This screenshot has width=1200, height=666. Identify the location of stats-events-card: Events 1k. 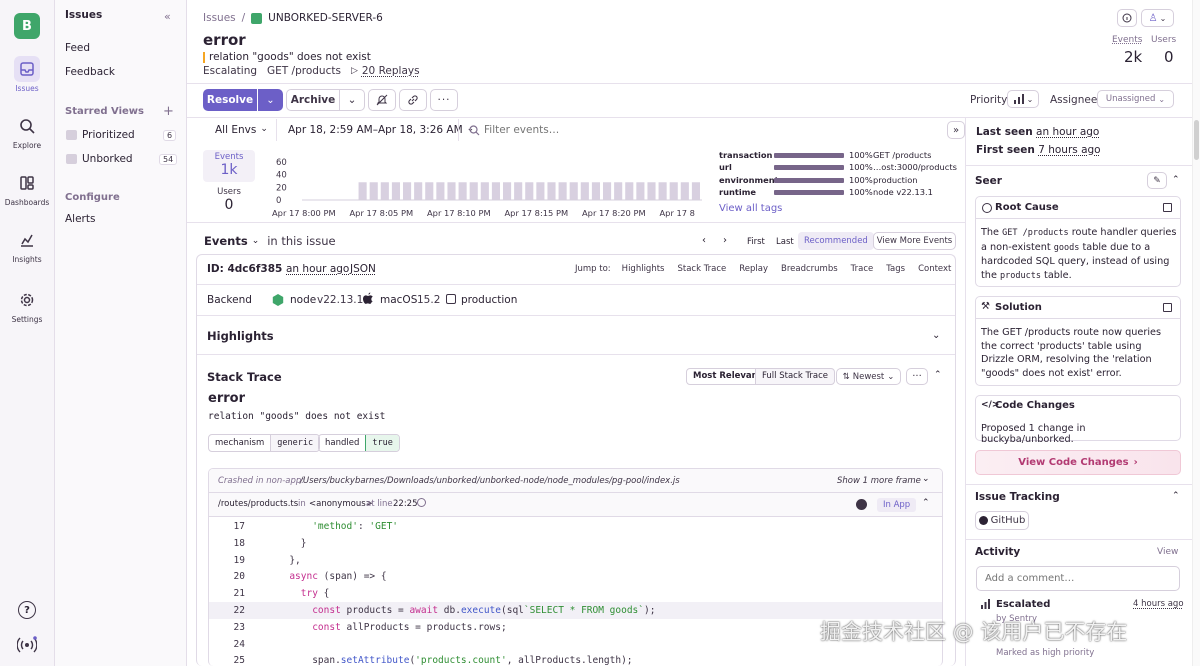
(229, 166).